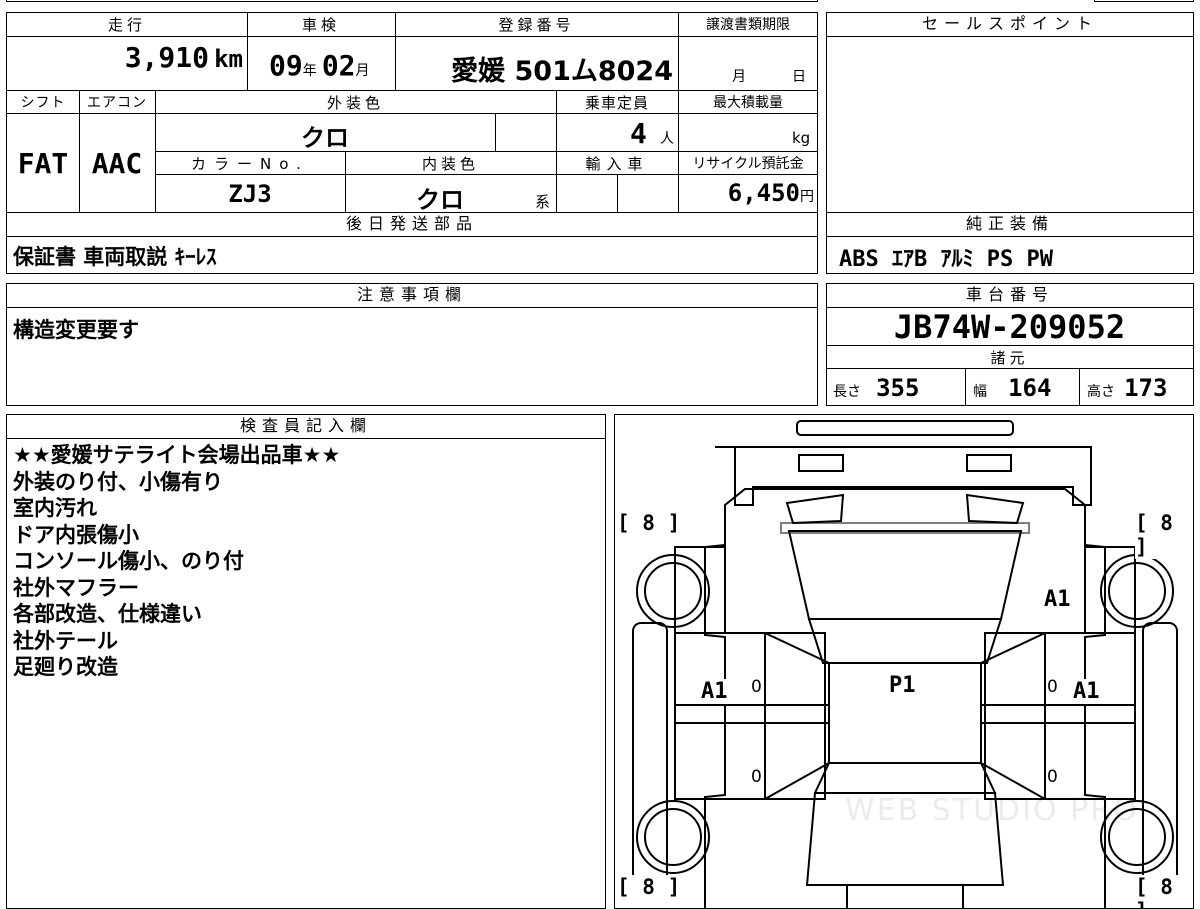 Image resolution: width=1200 pixels, height=909 pixels. Describe the element at coordinates (1010, 112) in the screenshot. I see `sales-point-box: セールスポイント` at that location.